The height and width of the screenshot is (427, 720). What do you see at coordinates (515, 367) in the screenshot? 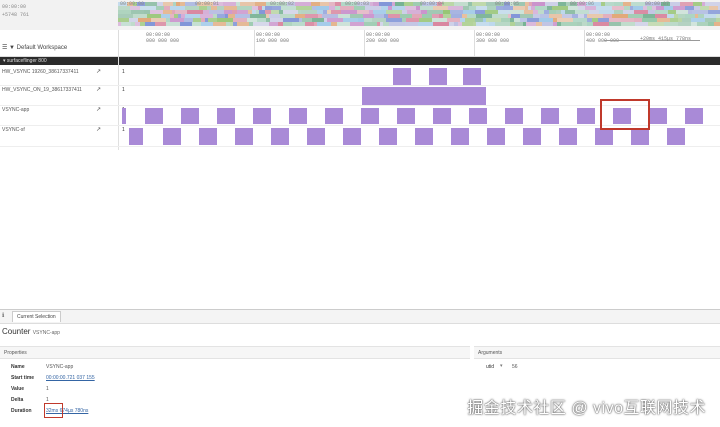
I see `argument-value: 56` at bounding box center [515, 367].